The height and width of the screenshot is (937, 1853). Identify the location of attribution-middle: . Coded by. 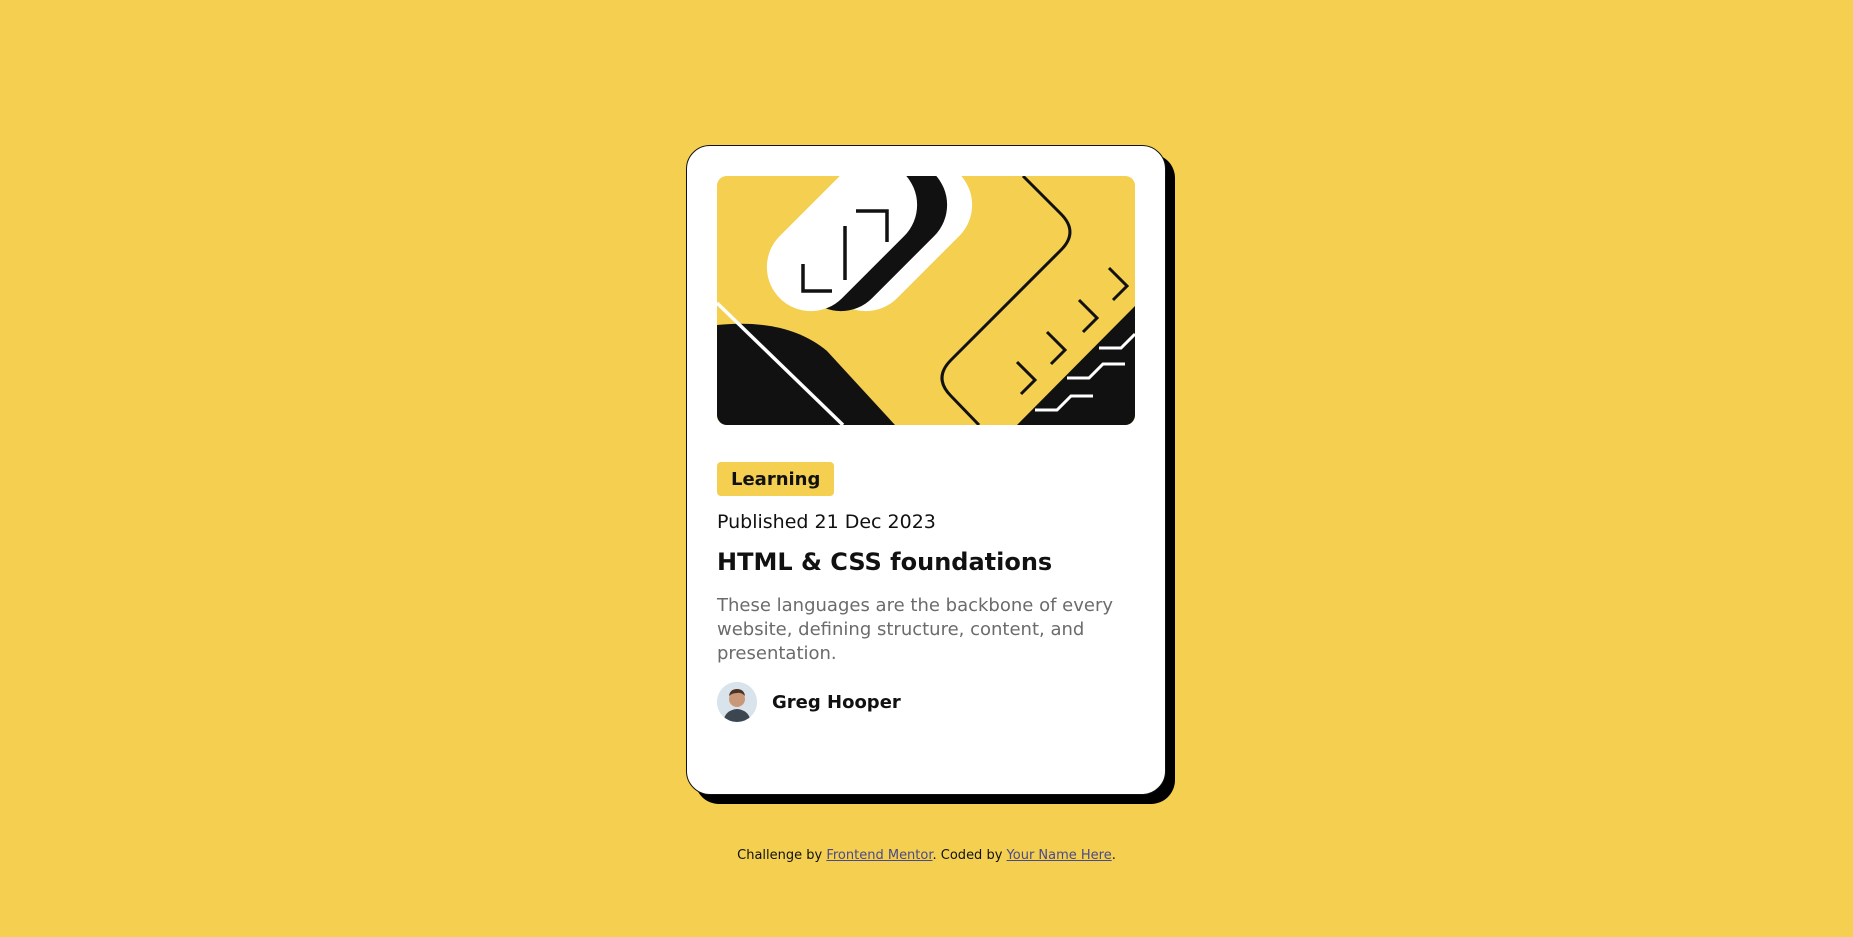
(969, 855).